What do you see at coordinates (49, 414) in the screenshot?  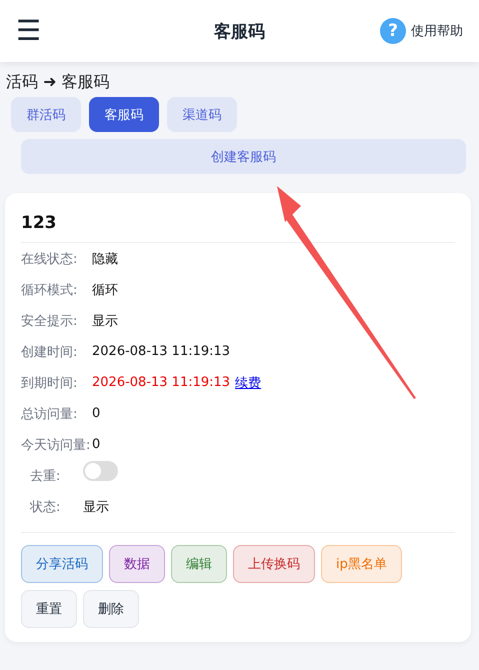 I see `field-label: 总访问量:` at bounding box center [49, 414].